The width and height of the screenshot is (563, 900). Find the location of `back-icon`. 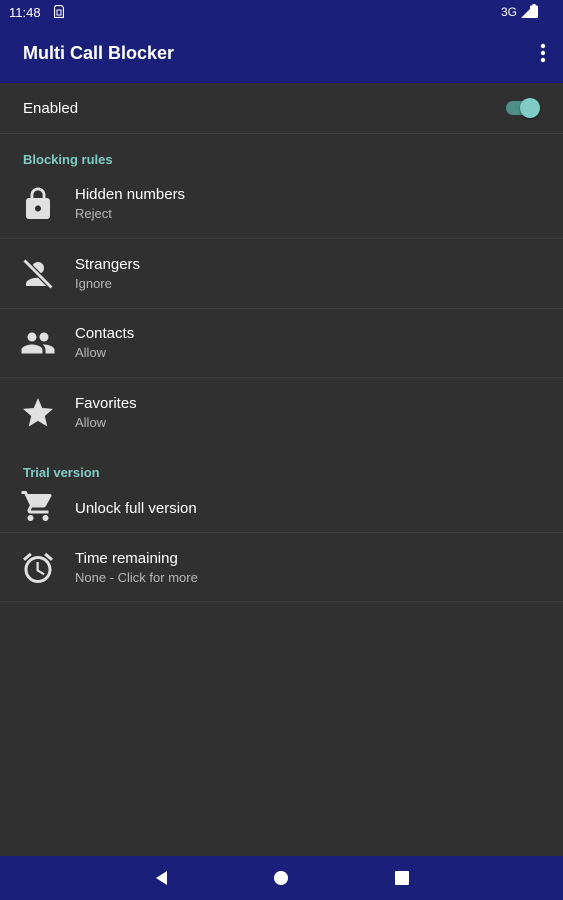

back-icon is located at coordinates (162, 878).